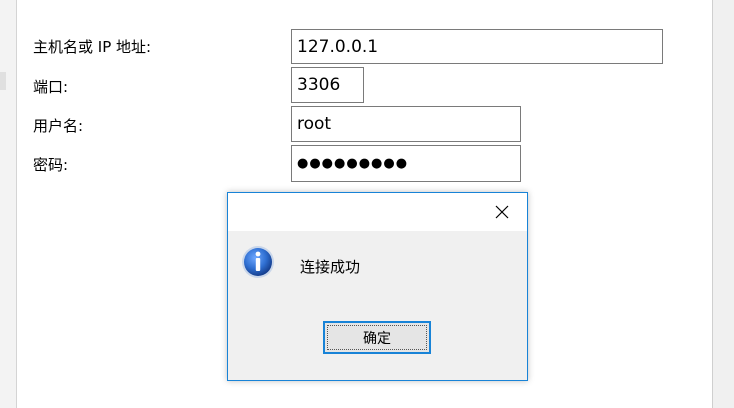 The width and height of the screenshot is (734, 408). Describe the element at coordinates (3, 81) in the screenshot. I see `left-edge-tab` at that location.